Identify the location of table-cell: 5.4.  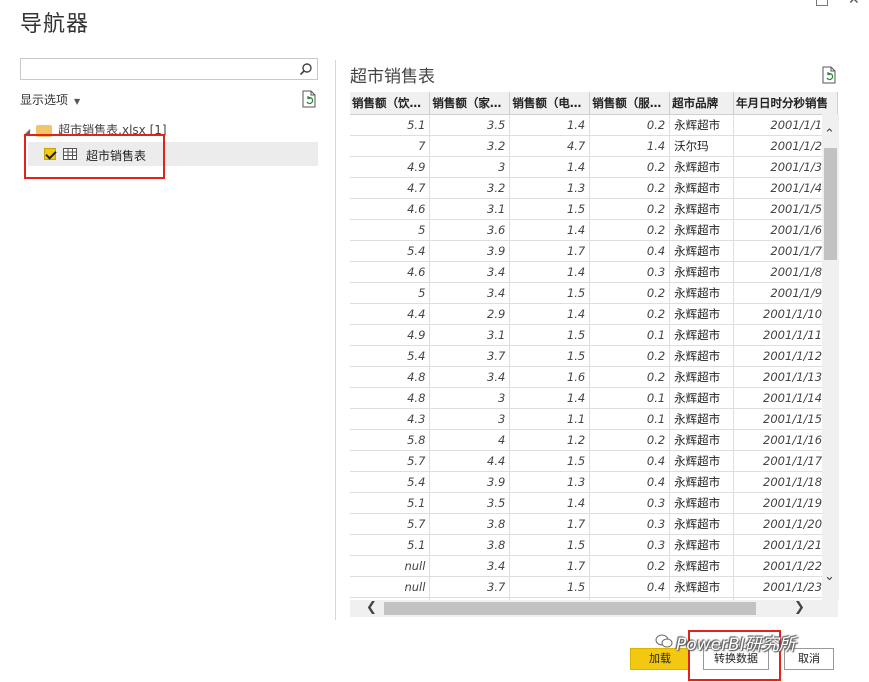
(390, 356).